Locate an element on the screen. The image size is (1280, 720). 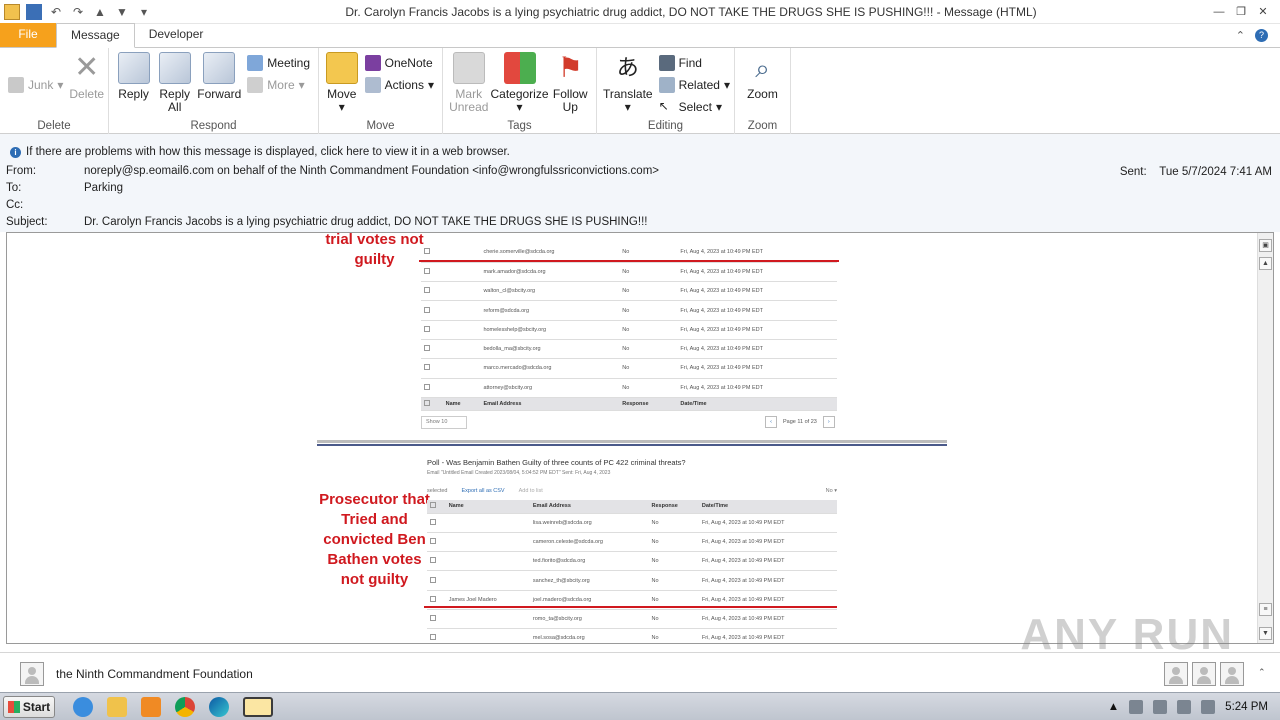
people-name: the Ninth Commandment Foundation is located at coordinates (154, 674).